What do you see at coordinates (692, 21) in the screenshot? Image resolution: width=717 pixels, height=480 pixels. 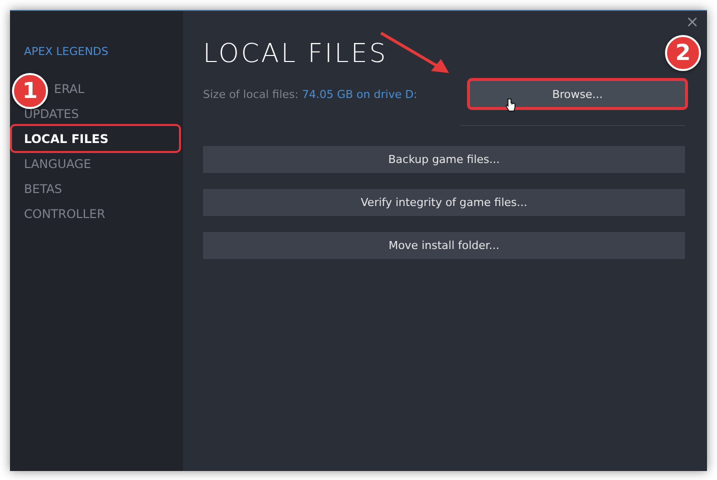 I see `close-button: ×` at bounding box center [692, 21].